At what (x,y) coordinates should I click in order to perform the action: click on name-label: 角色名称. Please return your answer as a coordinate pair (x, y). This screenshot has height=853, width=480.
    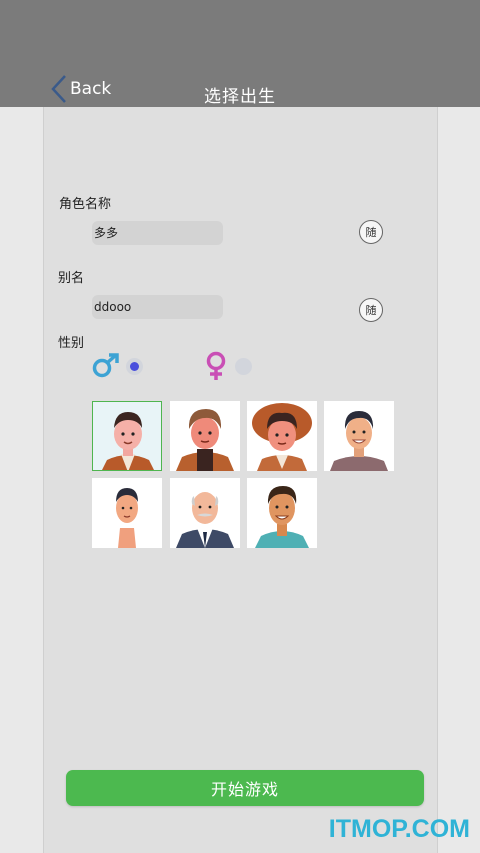
    Looking at the image, I should click on (85, 204).